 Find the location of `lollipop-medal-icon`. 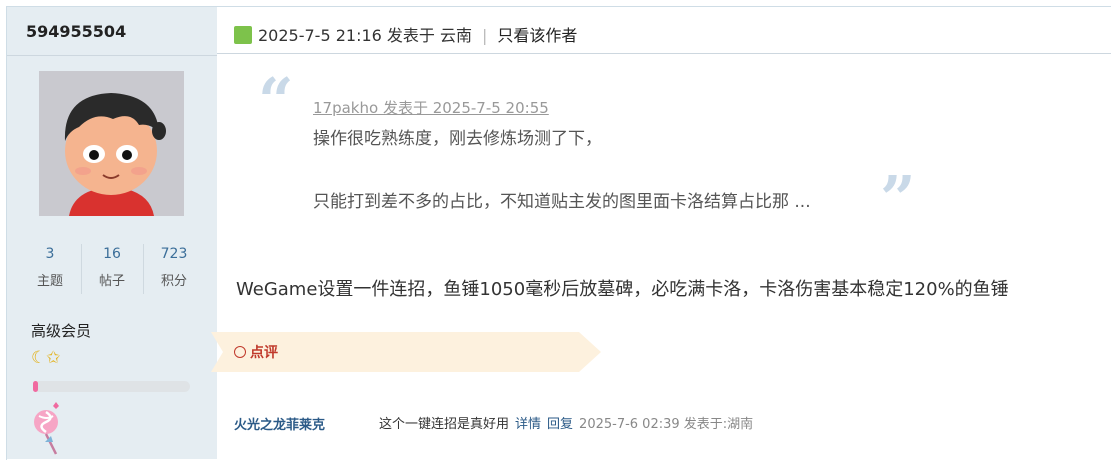

lollipop-medal-icon is located at coordinates (48, 428).